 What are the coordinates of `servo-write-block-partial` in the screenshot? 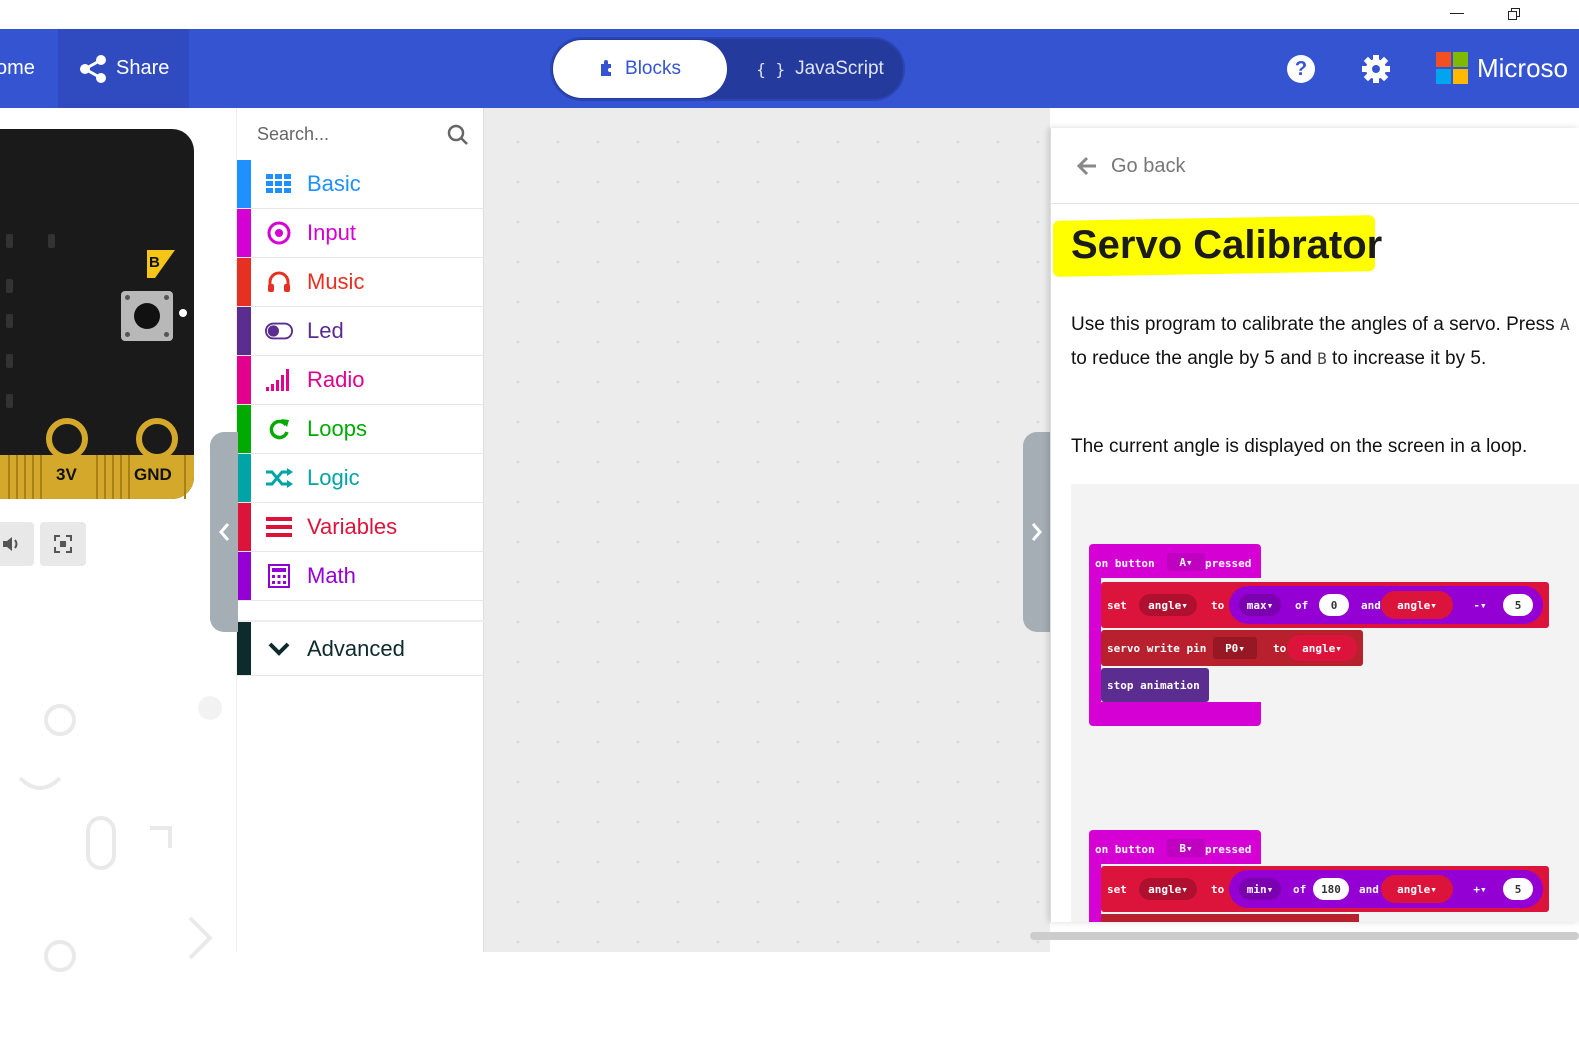 It's located at (1230, 918).